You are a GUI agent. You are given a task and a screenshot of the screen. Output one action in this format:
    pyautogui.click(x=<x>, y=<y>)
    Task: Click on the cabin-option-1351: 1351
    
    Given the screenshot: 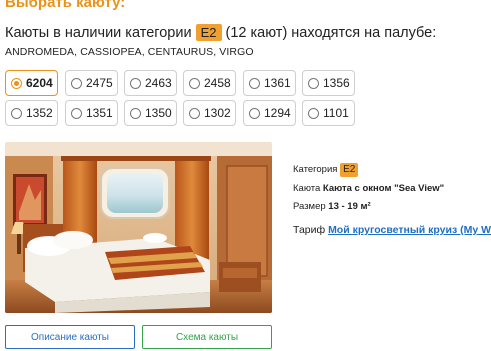 What is the action you would take?
    pyautogui.click(x=91, y=113)
    